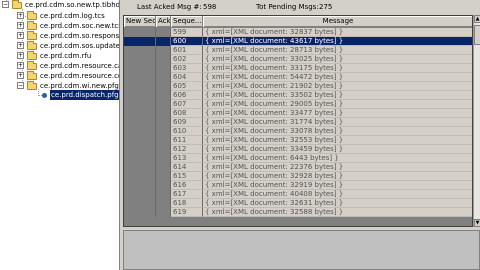 The height and width of the screenshot is (270, 480). I want to click on message-cell: { xml=[XML document: 54472 bytes] }, so click(337, 77).